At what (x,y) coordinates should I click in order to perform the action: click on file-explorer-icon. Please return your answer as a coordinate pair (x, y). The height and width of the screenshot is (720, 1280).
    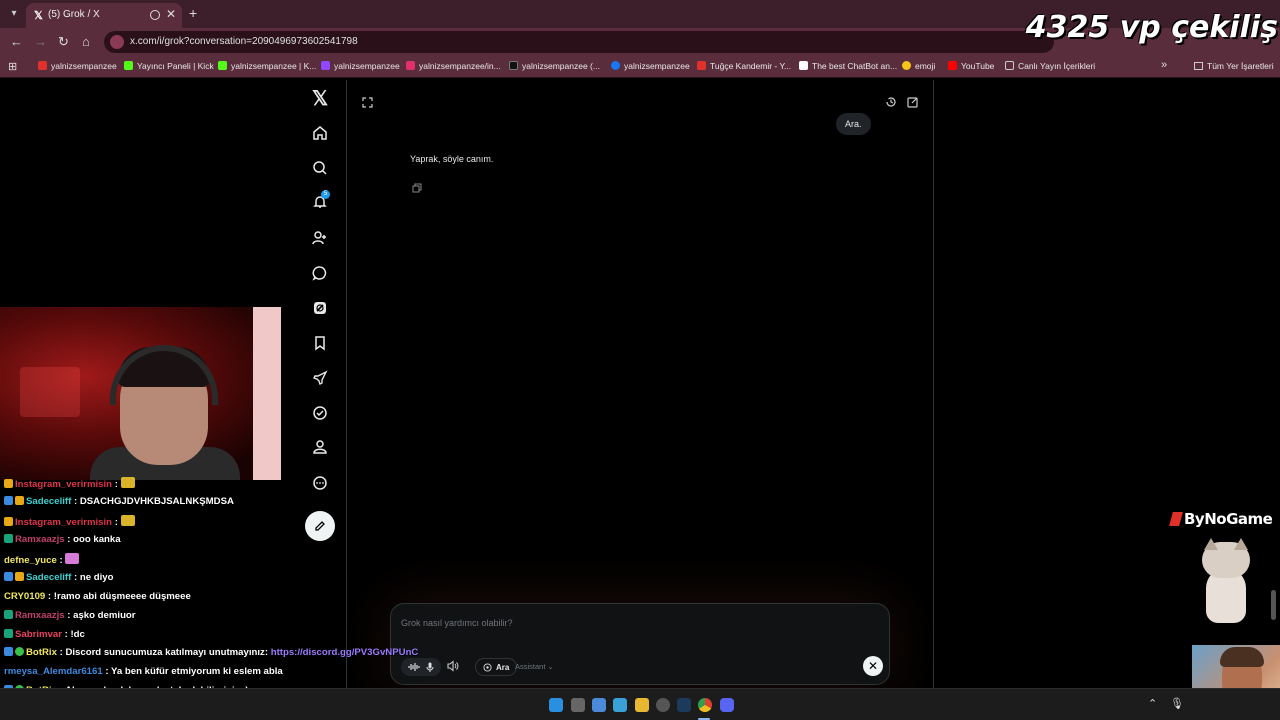
    Looking at the image, I should click on (642, 705).